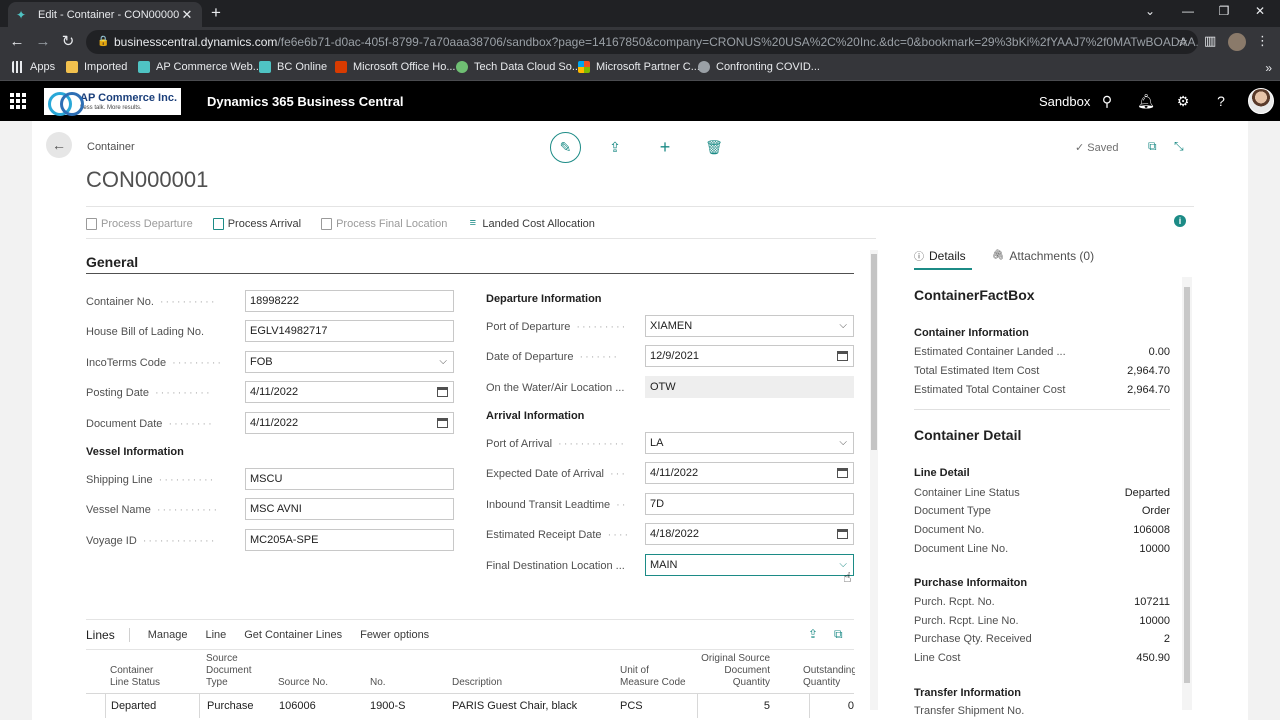 The height and width of the screenshot is (720, 1280). What do you see at coordinates (749, 473) in the screenshot?
I see `expected-date-of-arrival-input: 4/11/2022` at bounding box center [749, 473].